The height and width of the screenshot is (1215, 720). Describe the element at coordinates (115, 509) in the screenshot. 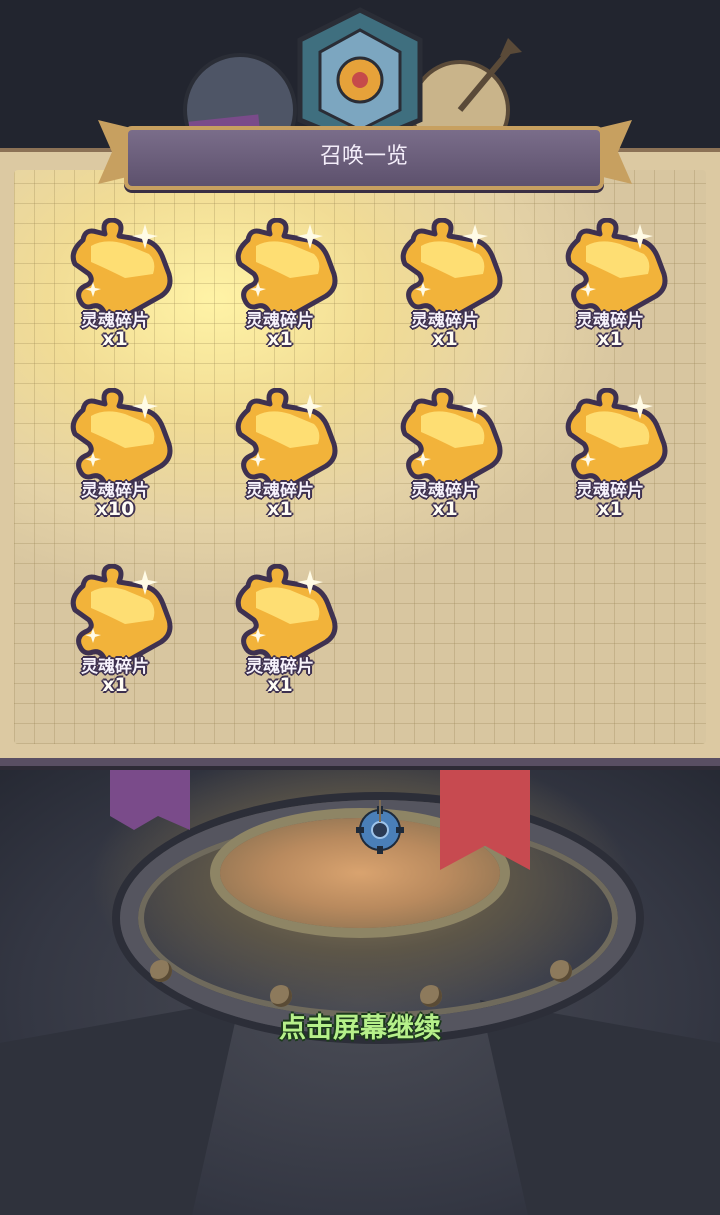

I see `reward-item-count: x10` at that location.